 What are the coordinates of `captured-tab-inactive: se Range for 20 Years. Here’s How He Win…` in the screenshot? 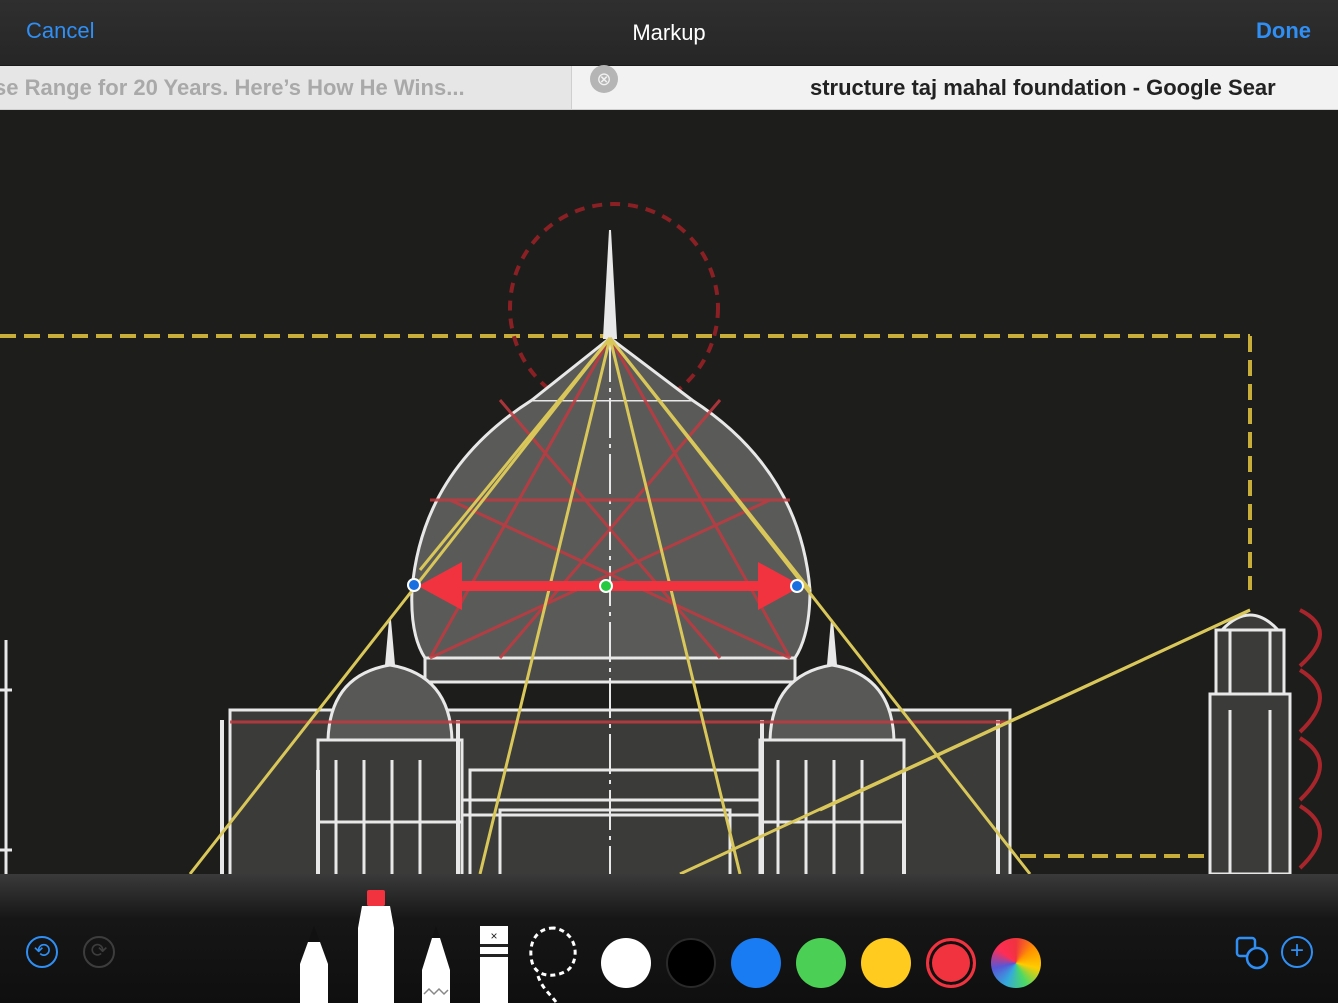 It's located at (286, 87).